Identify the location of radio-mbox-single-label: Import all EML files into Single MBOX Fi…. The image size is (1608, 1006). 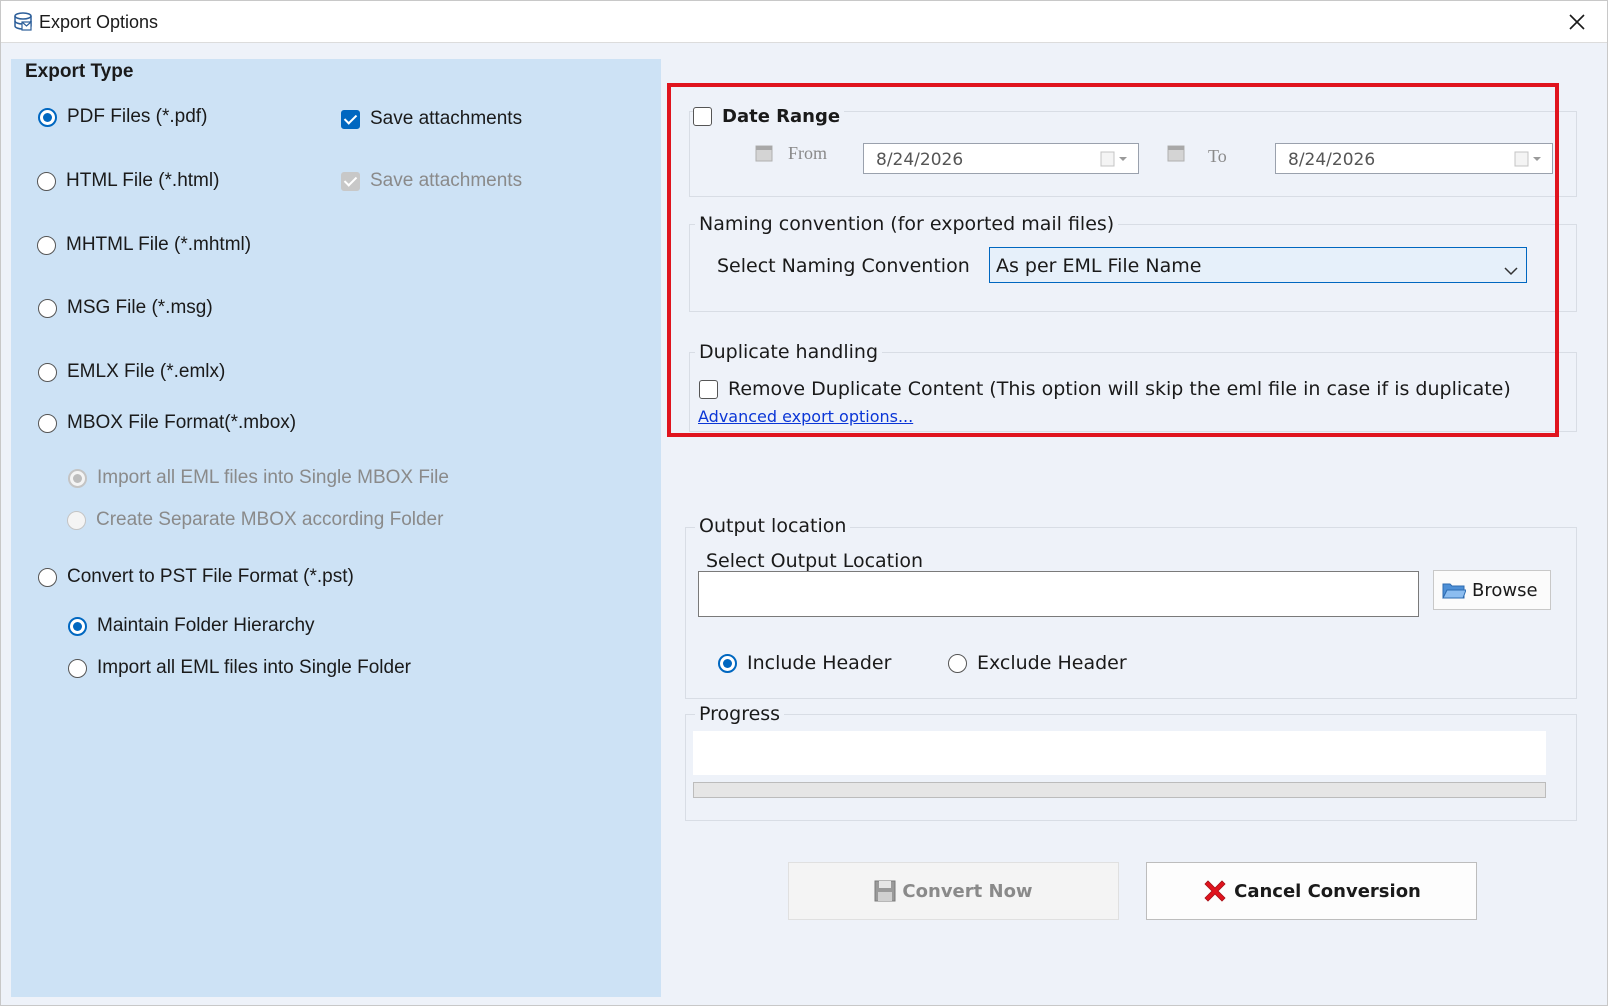
(273, 477).